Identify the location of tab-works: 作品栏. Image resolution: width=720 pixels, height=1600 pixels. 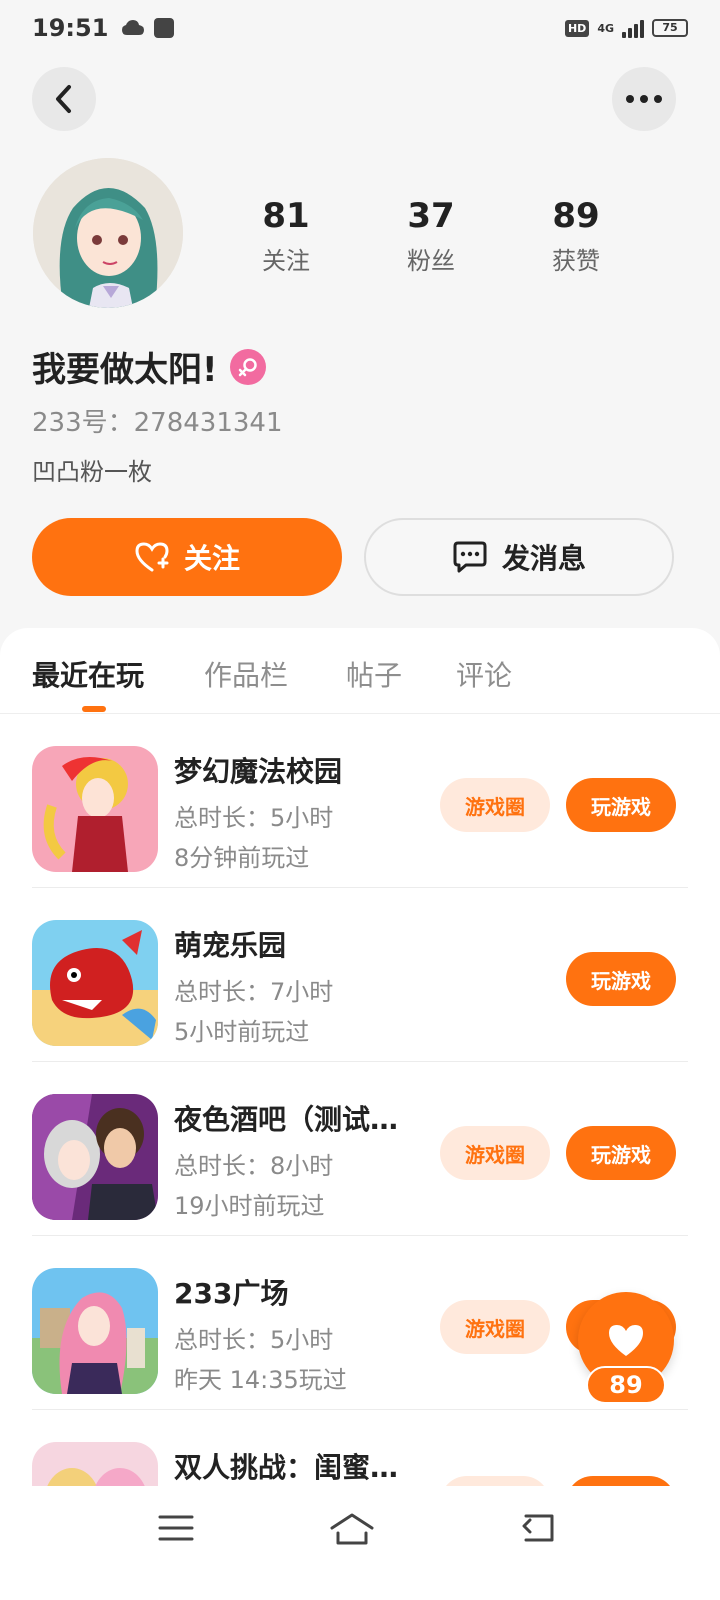
(246, 674).